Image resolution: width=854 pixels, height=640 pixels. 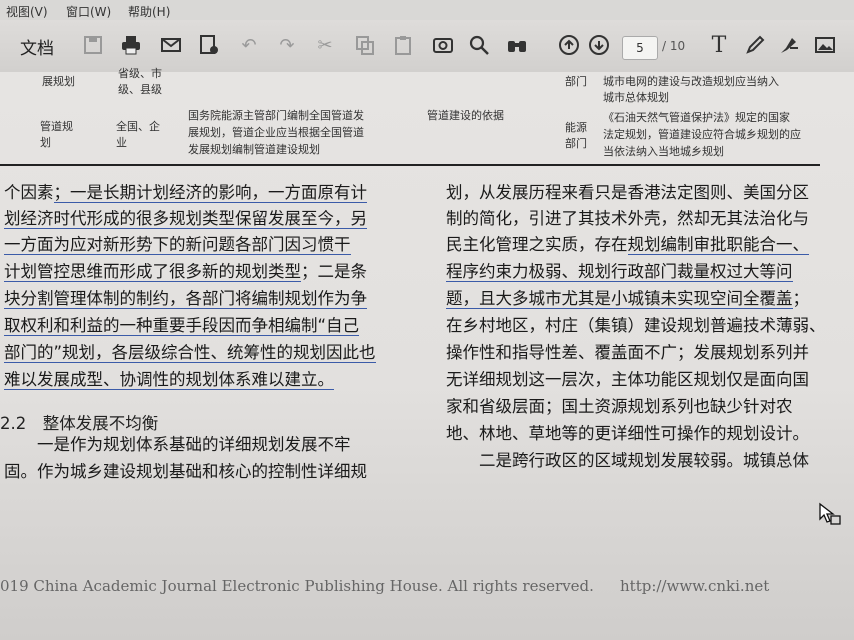 I want to click on body-line: 地、林地、草地等的更详细性可操作的规划设计。, so click(x=627, y=433).